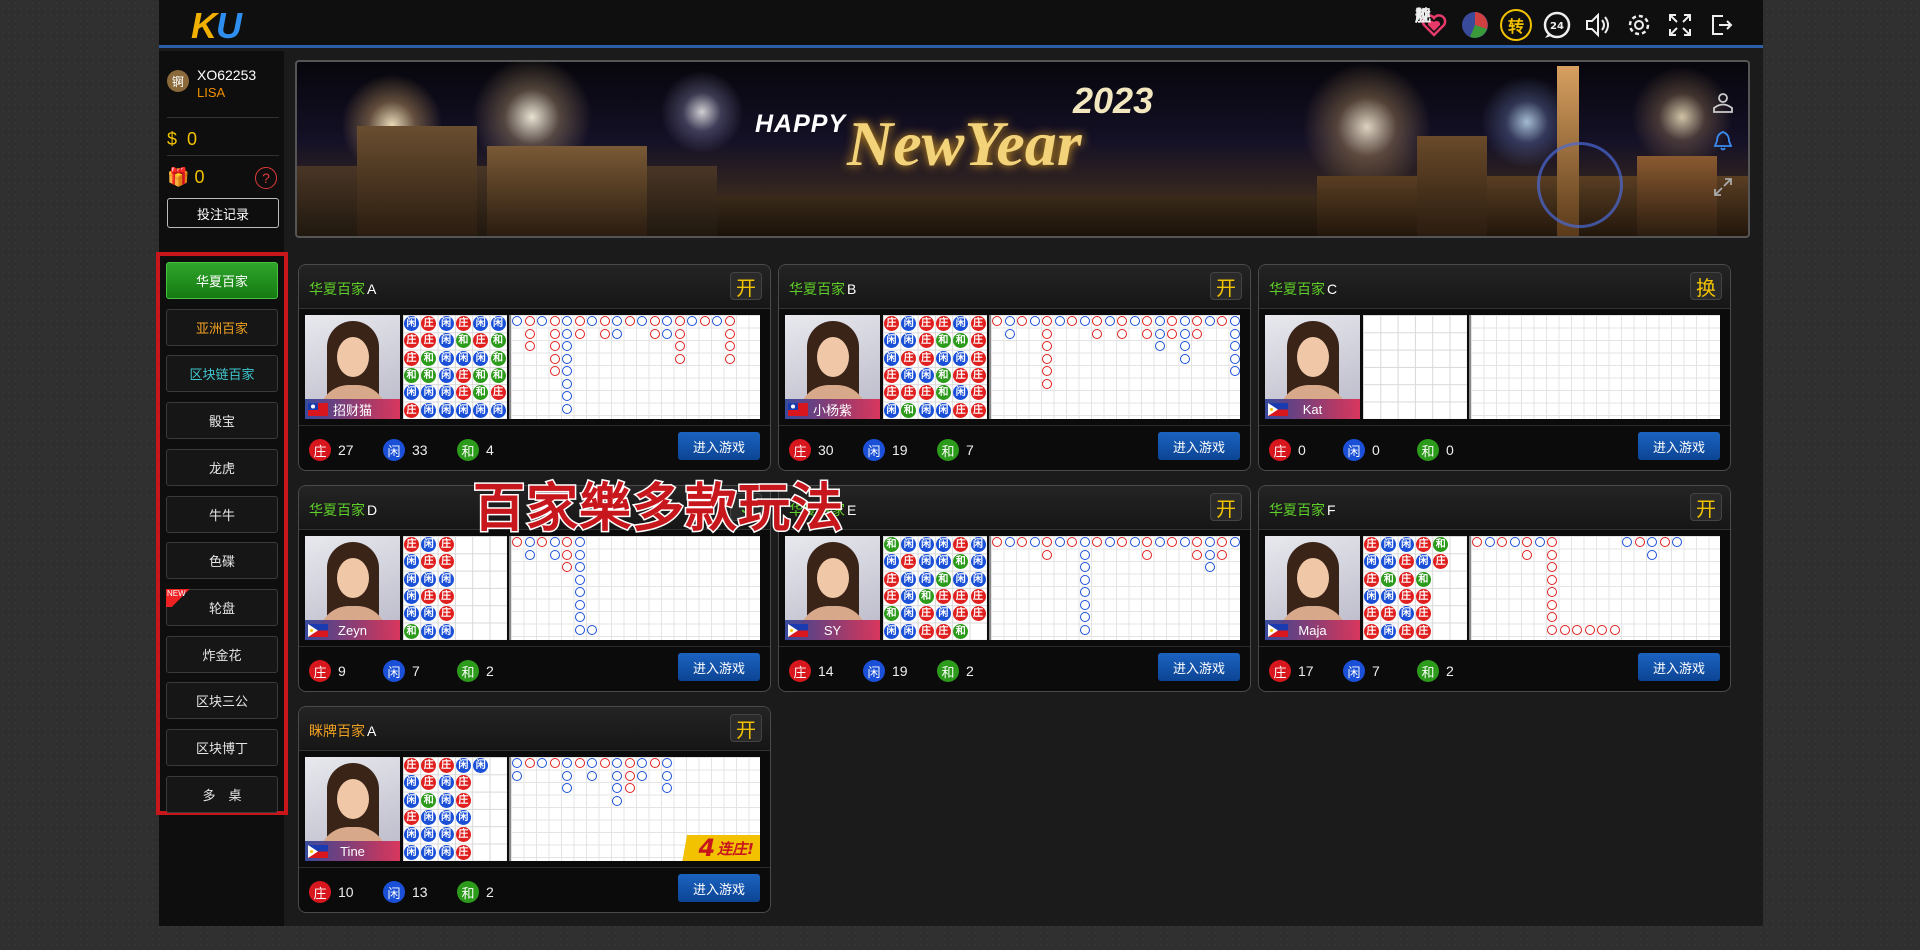 Image resolution: width=1920 pixels, height=950 pixels. Describe the element at coordinates (222, 467) in the screenshot. I see `nav-item-4: 龙虎` at that location.